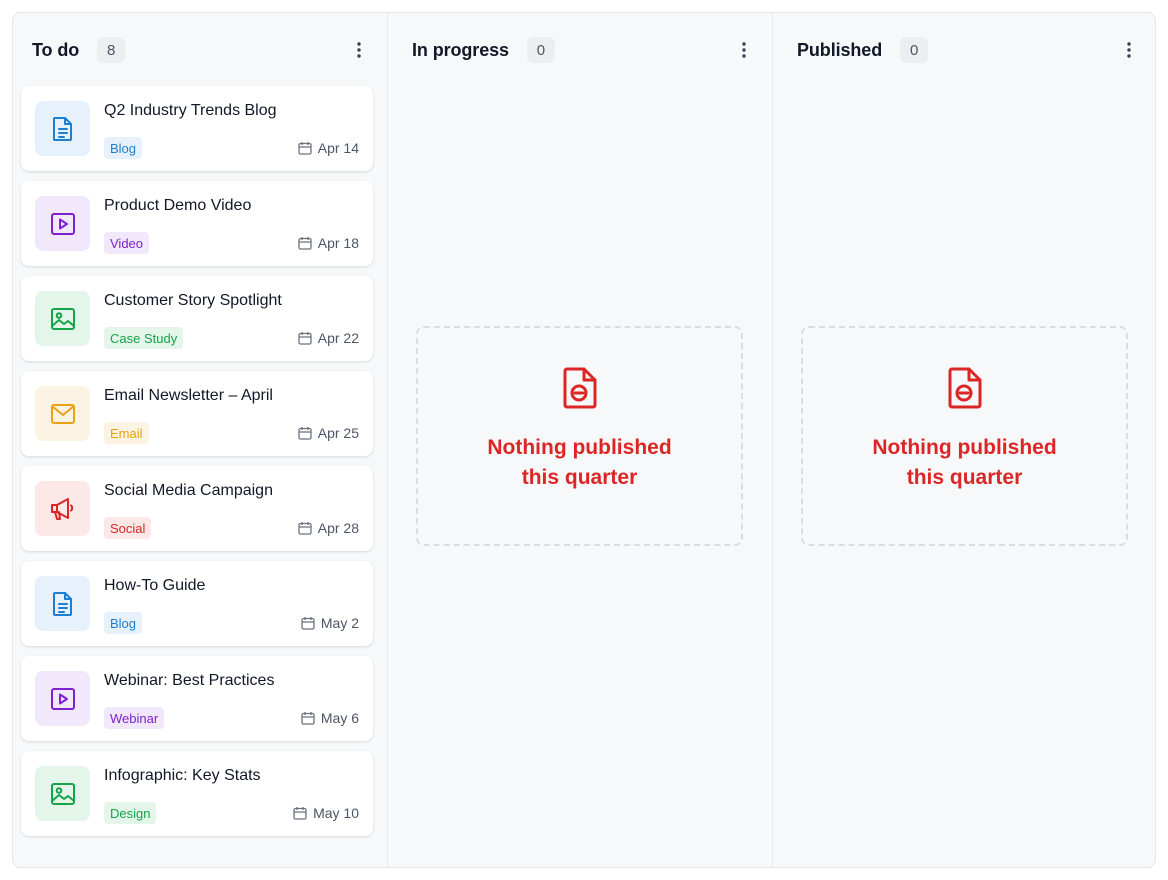  Describe the element at coordinates (193, 300) in the screenshot. I see `card-title: Customer Story Spotlight` at that location.